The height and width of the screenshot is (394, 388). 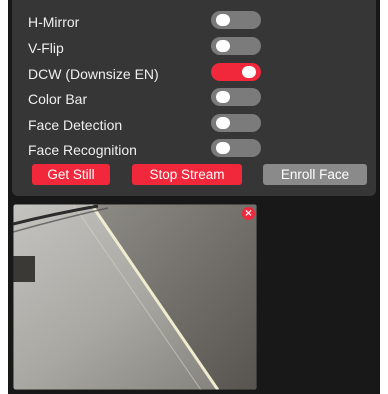 What do you see at coordinates (236, 97) in the screenshot?
I see `color-bar-toggle` at bounding box center [236, 97].